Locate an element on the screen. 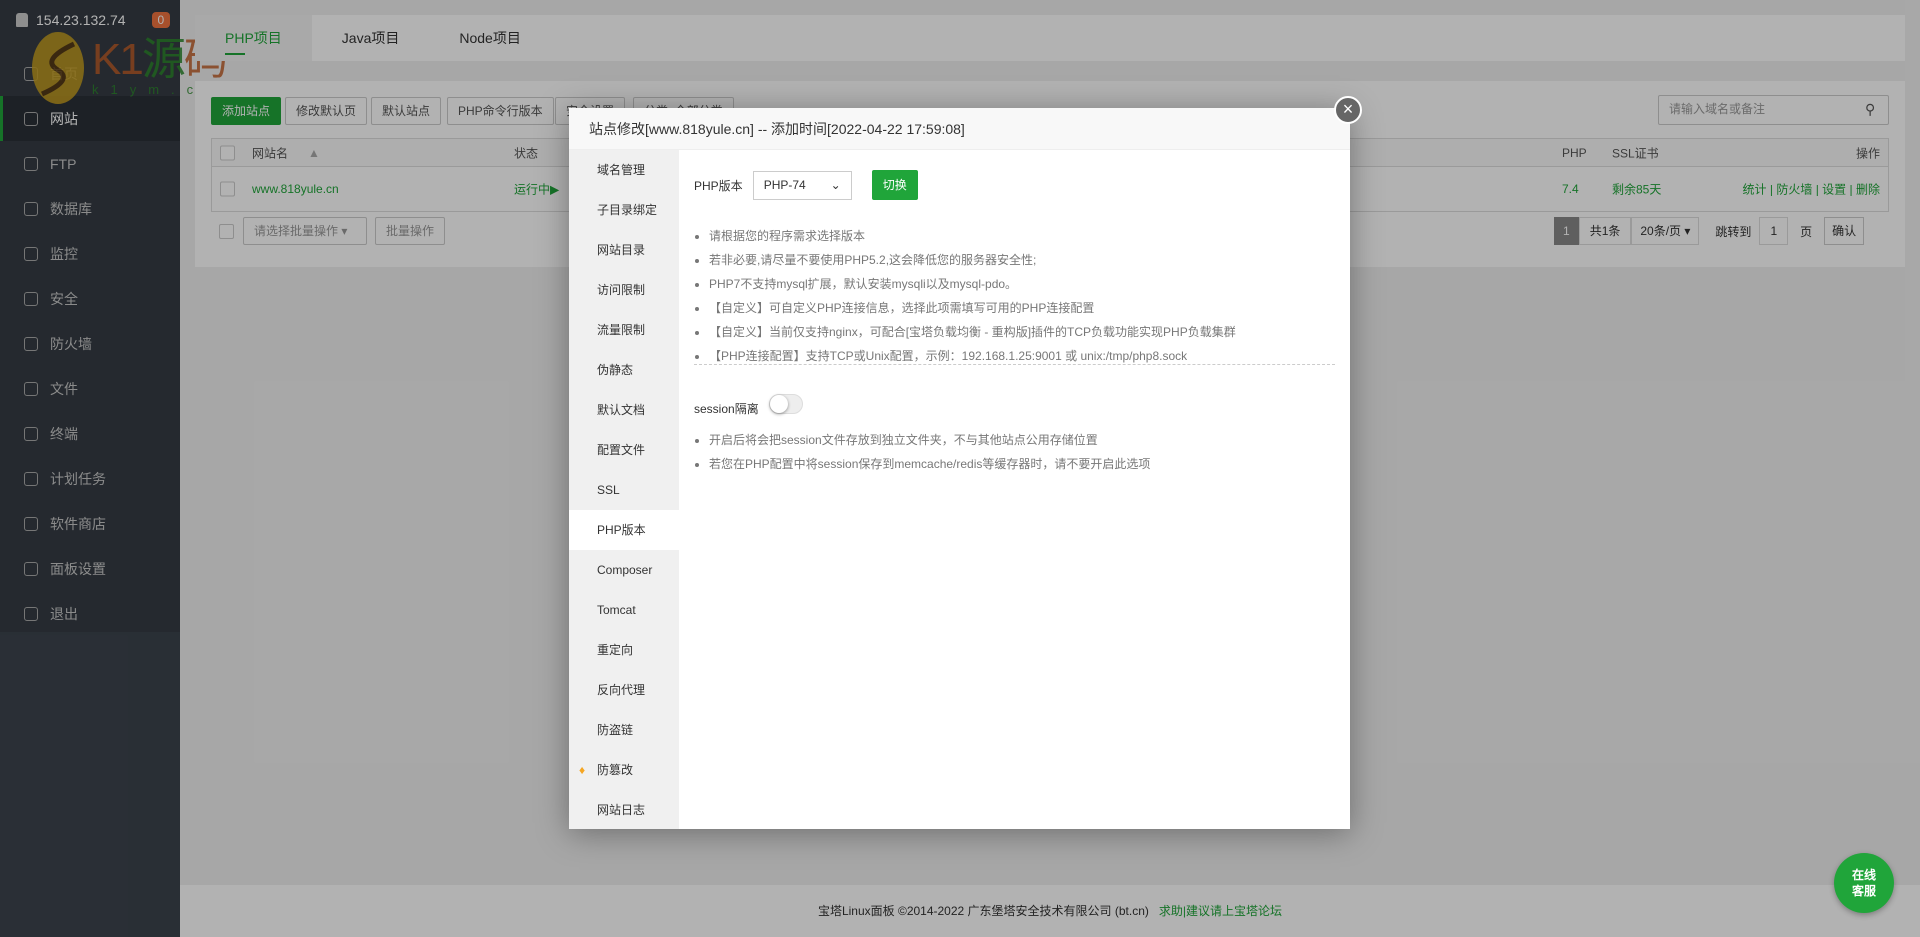 The image size is (1920, 937). dialog-menu-item: 防盗链 is located at coordinates (624, 730).